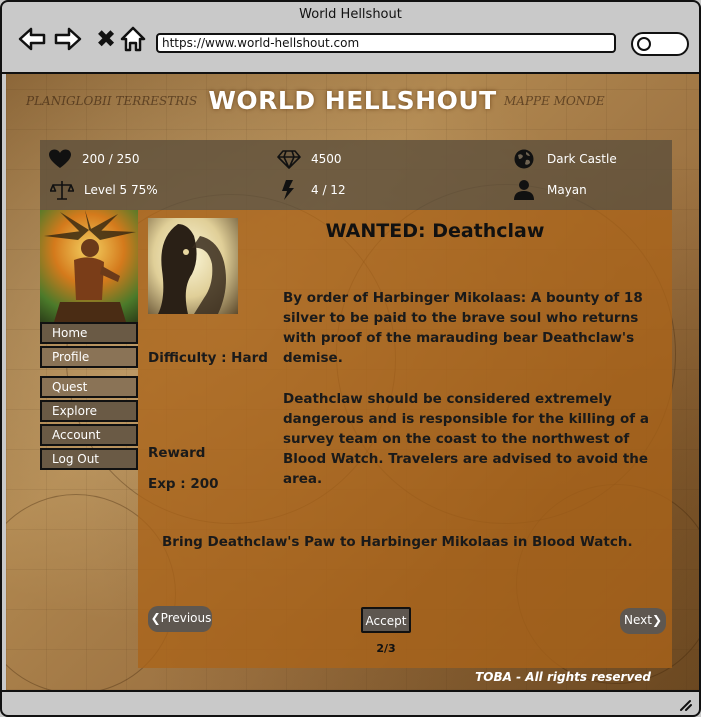 This screenshot has height=717, width=701. What do you see at coordinates (524, 159) in the screenshot?
I see `globe-icon` at bounding box center [524, 159].